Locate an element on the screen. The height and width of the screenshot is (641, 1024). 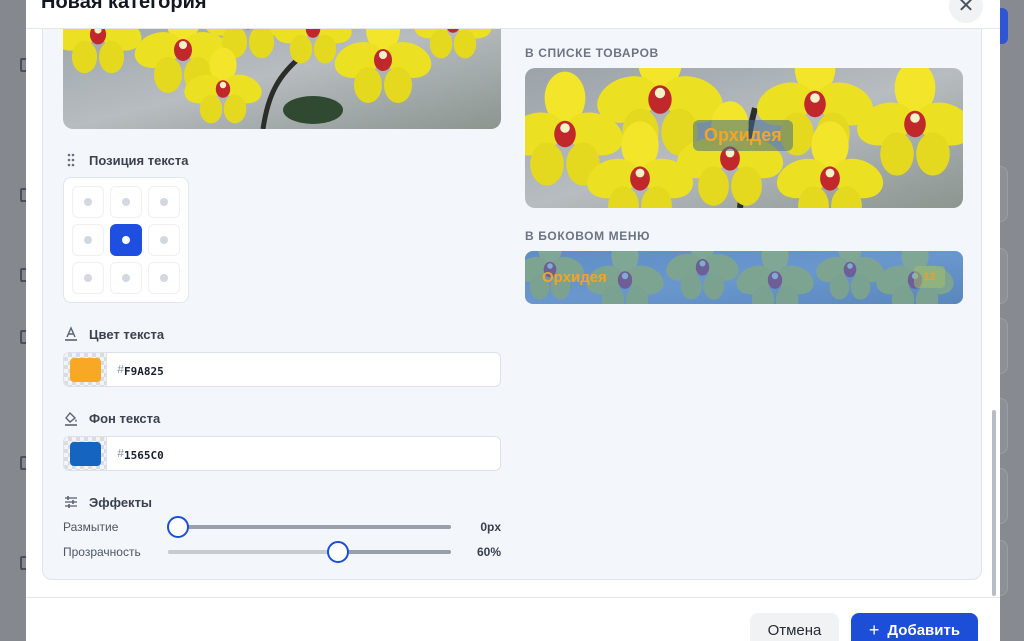
opacity-slider is located at coordinates (309, 552).